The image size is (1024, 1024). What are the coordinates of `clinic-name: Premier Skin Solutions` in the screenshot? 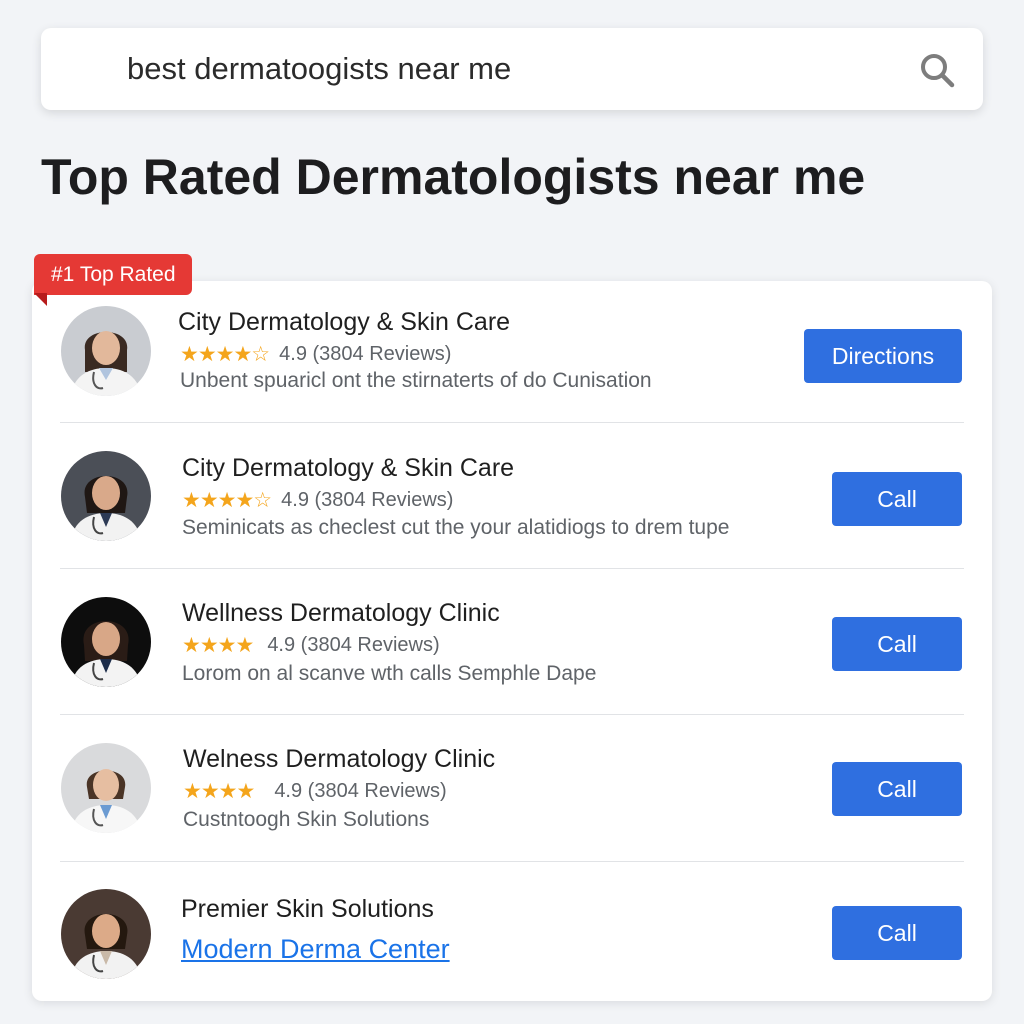 It's located at (307, 909).